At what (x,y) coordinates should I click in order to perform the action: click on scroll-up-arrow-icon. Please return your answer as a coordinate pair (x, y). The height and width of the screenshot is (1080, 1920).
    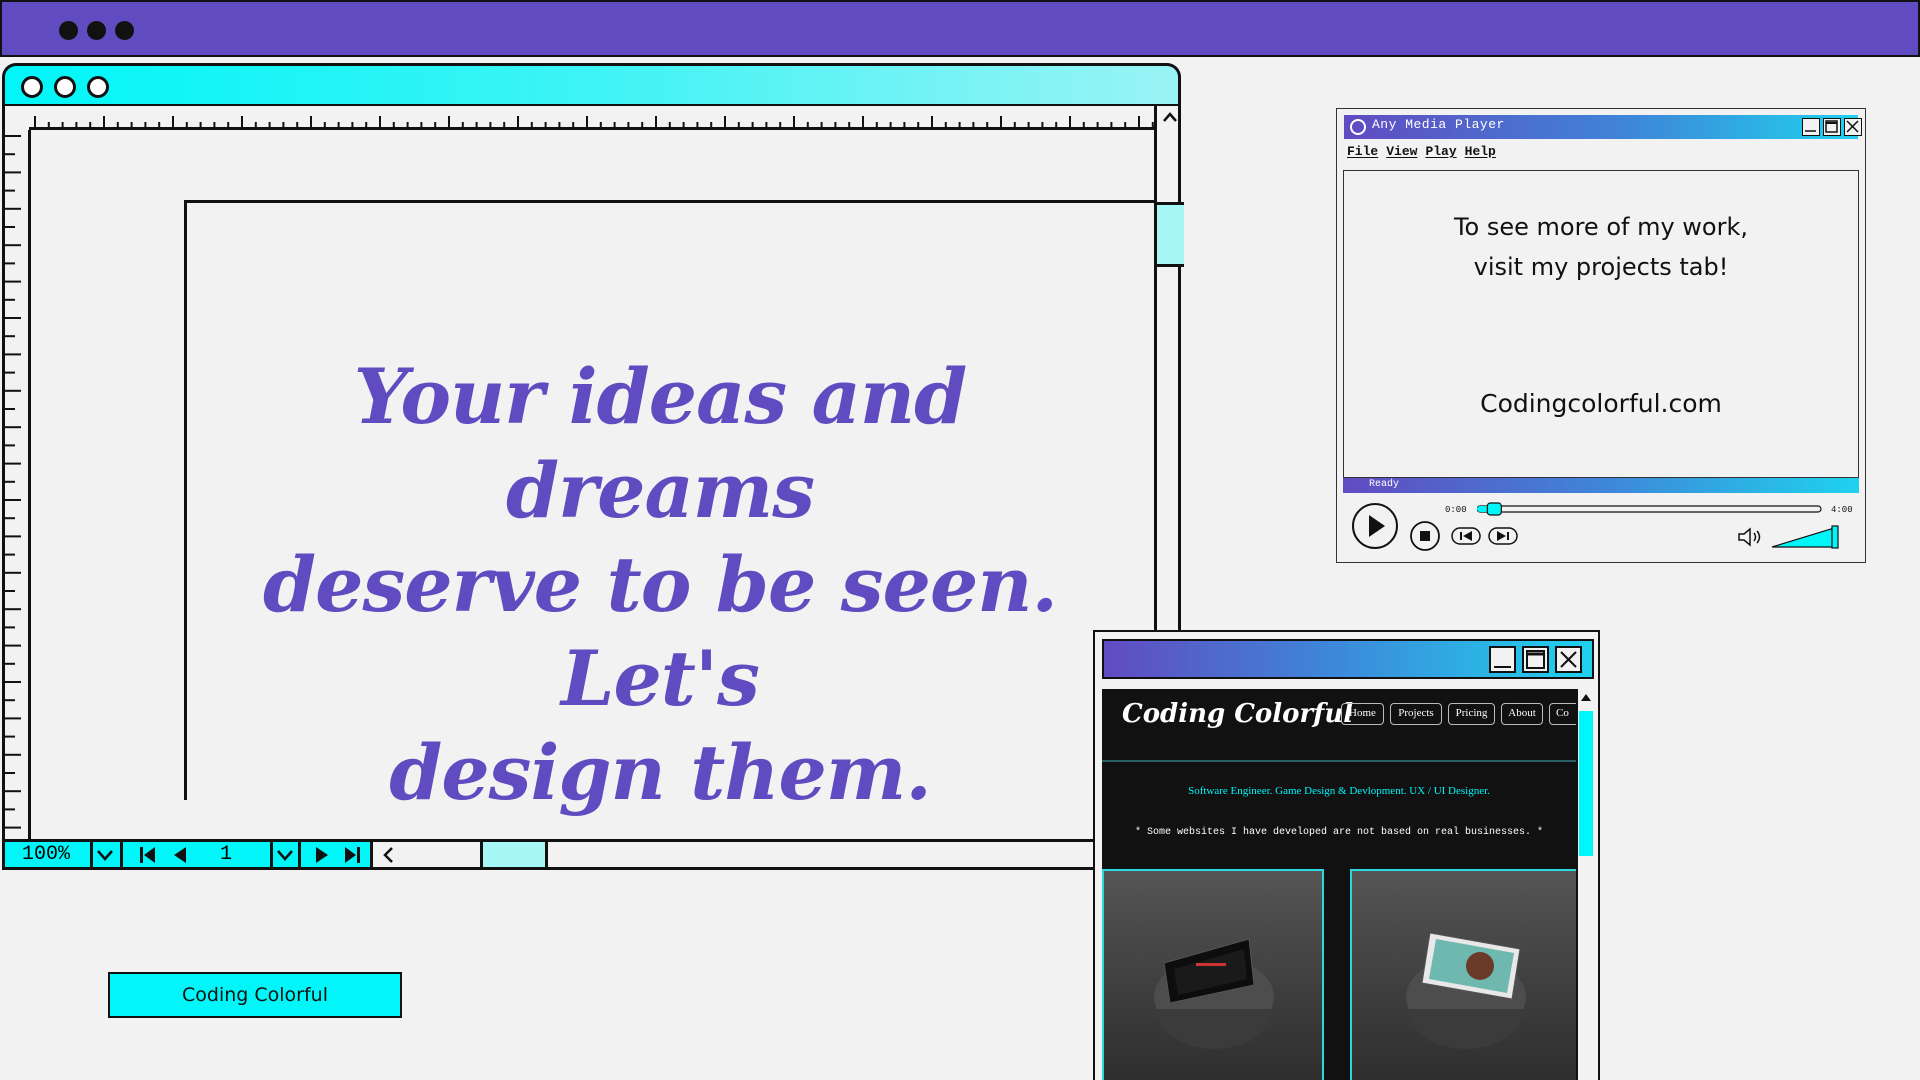
    Looking at the image, I should click on (1586, 697).